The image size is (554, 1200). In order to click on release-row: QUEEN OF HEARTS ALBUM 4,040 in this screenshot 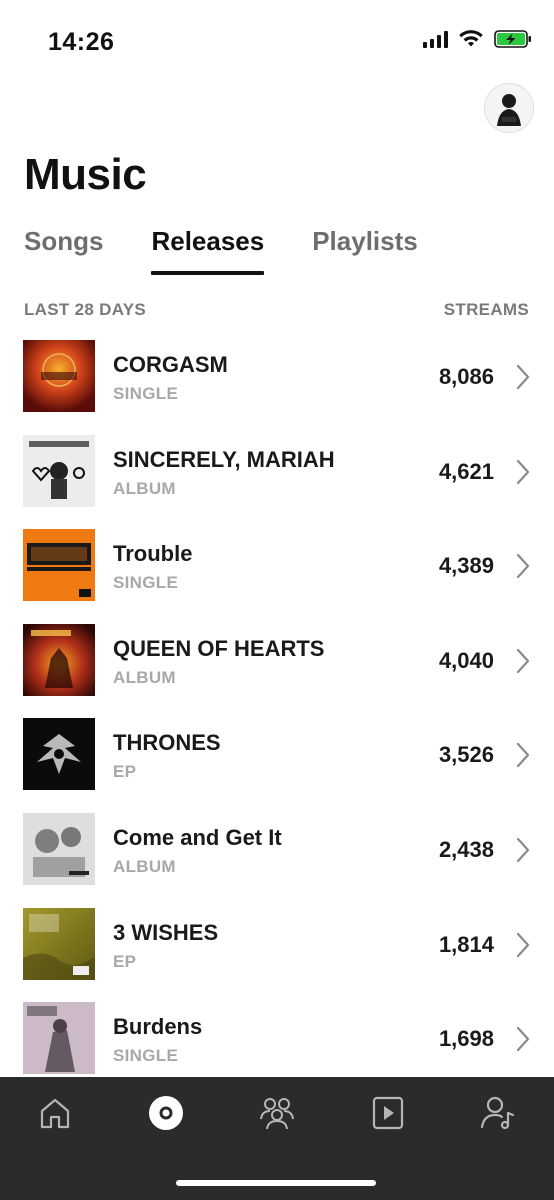, I will do `click(277, 661)`.